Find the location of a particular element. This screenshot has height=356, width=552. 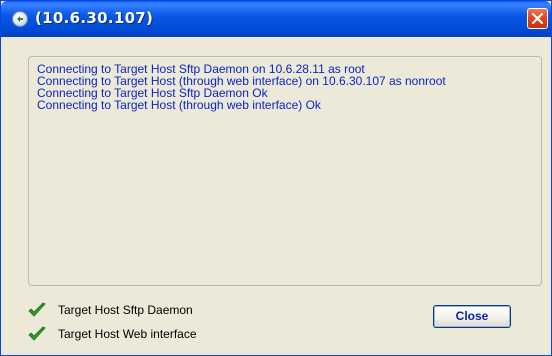

app-globe-icon is located at coordinates (20, 19).